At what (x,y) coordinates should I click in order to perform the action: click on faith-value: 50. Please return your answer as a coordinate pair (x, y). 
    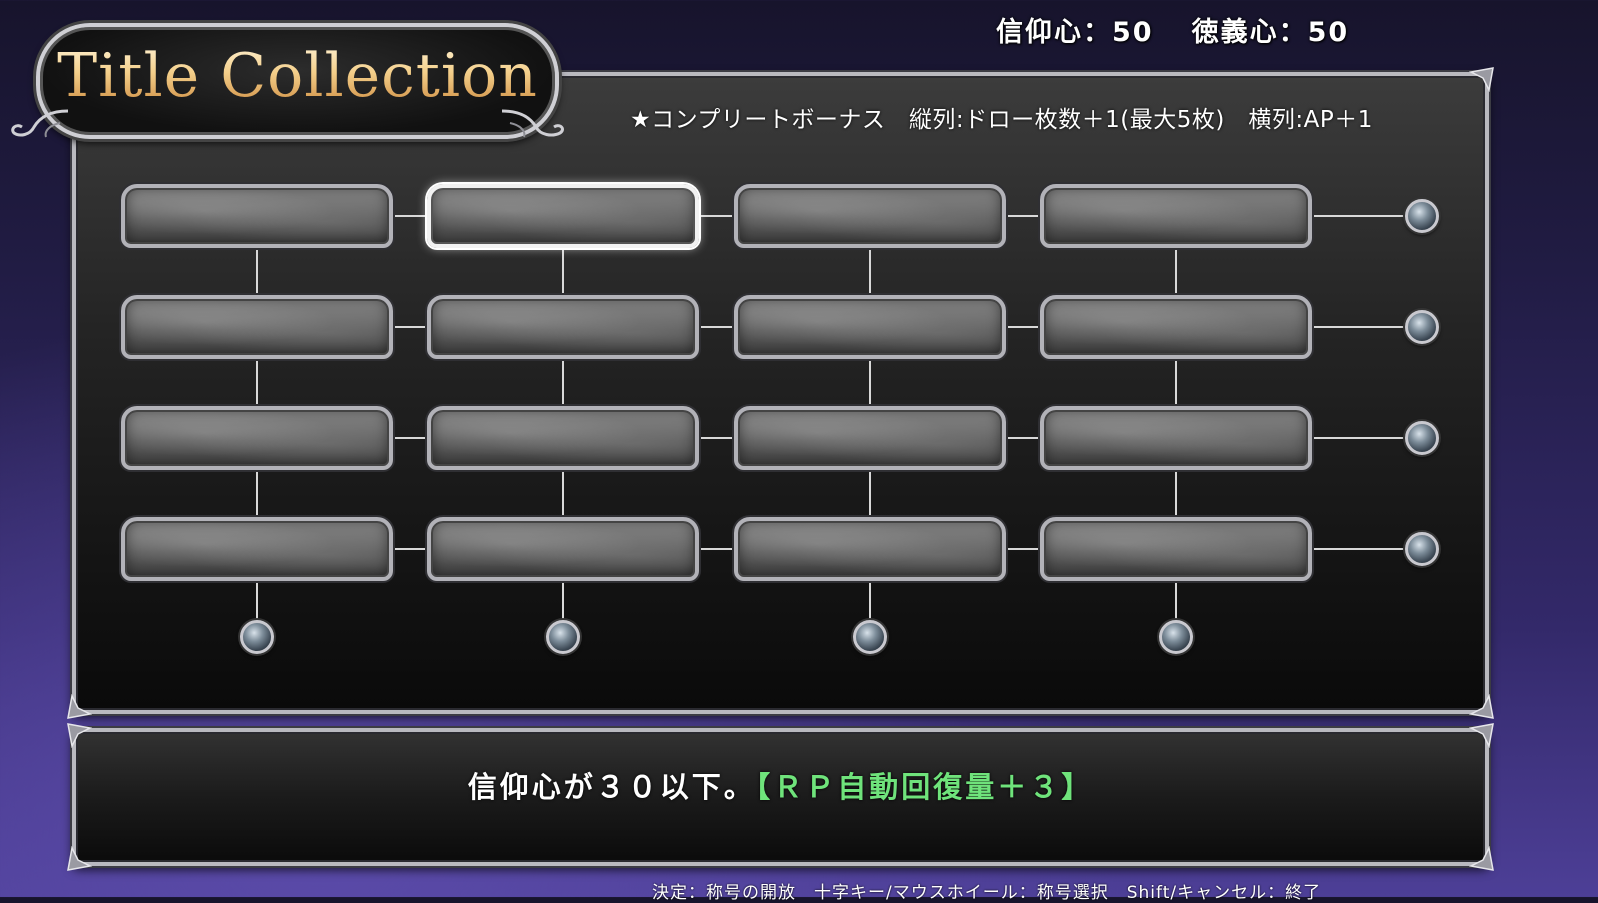
    Looking at the image, I should click on (1133, 32).